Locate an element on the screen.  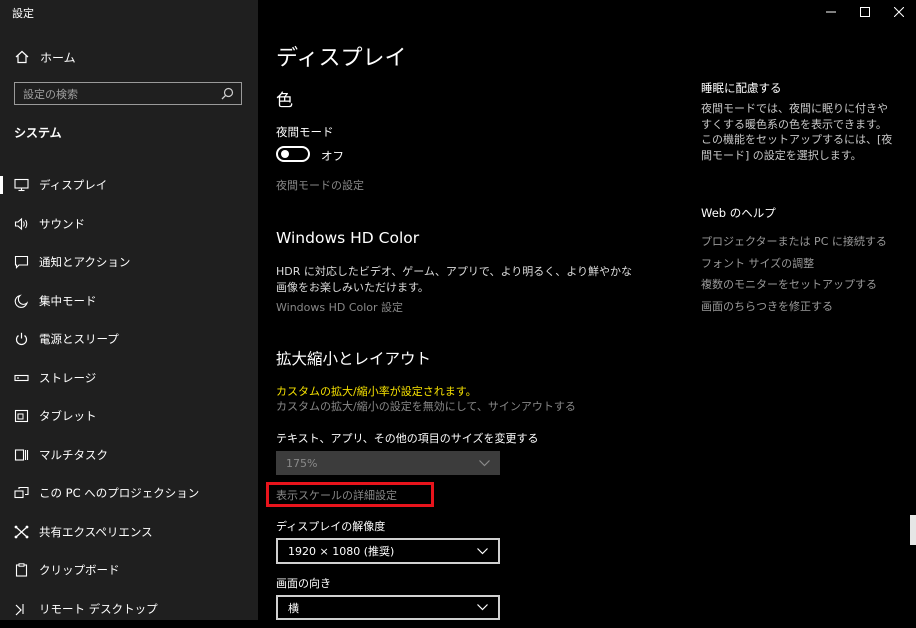
minimize-icon is located at coordinates (831, 12).